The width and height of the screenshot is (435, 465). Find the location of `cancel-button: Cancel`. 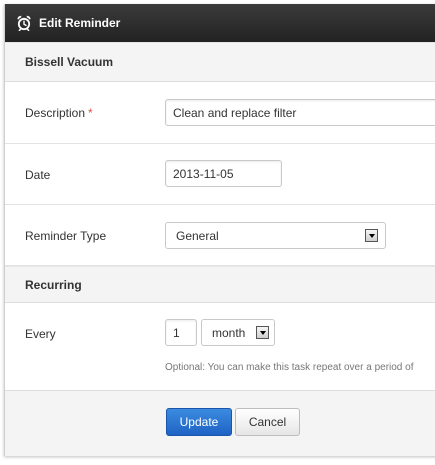

cancel-button: Cancel is located at coordinates (267, 422).